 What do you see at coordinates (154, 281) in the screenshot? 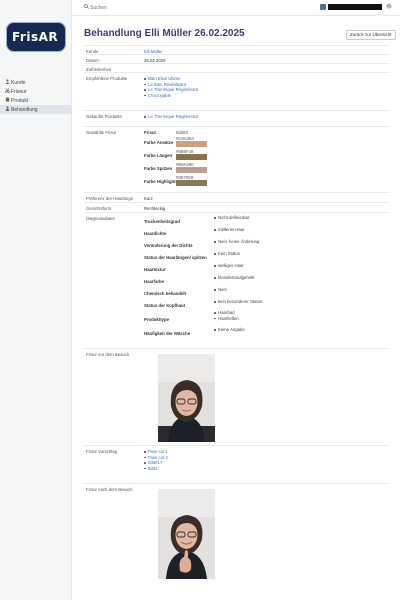
I see `diagnosis-key: Haarfarbe` at bounding box center [154, 281].